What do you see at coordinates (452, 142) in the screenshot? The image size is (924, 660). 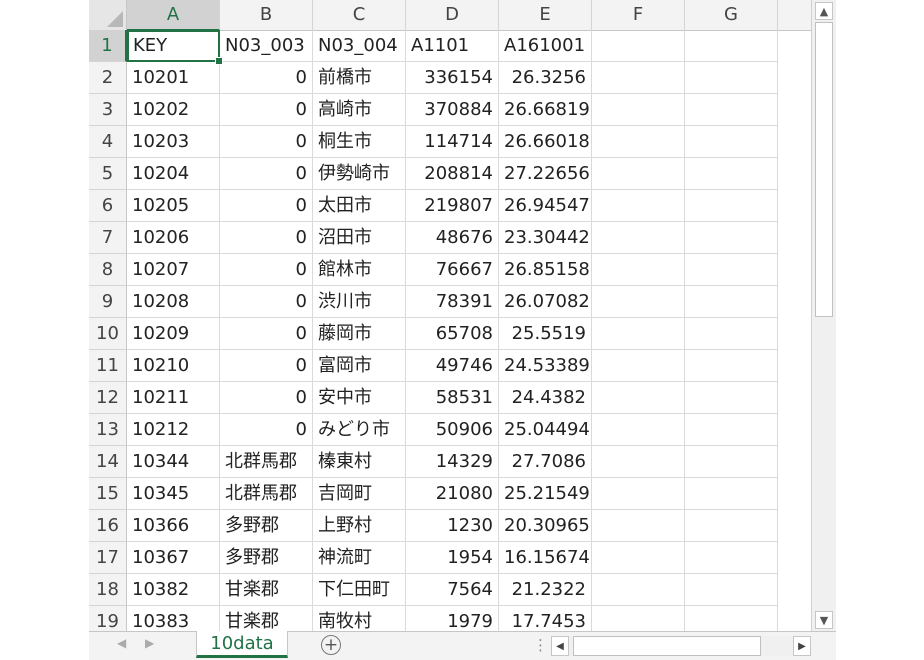 I see `cell: 114714` at bounding box center [452, 142].